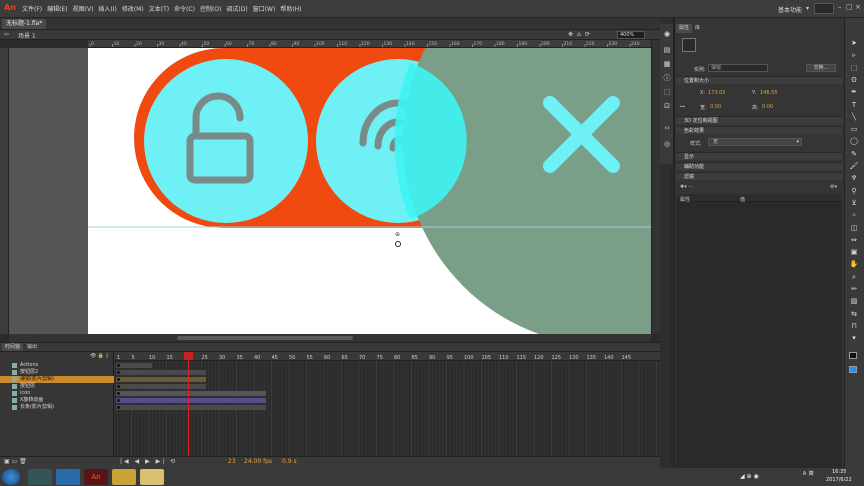 The image size is (864, 486). Describe the element at coordinates (854, 105) in the screenshot. I see `text-icon: T` at that location.